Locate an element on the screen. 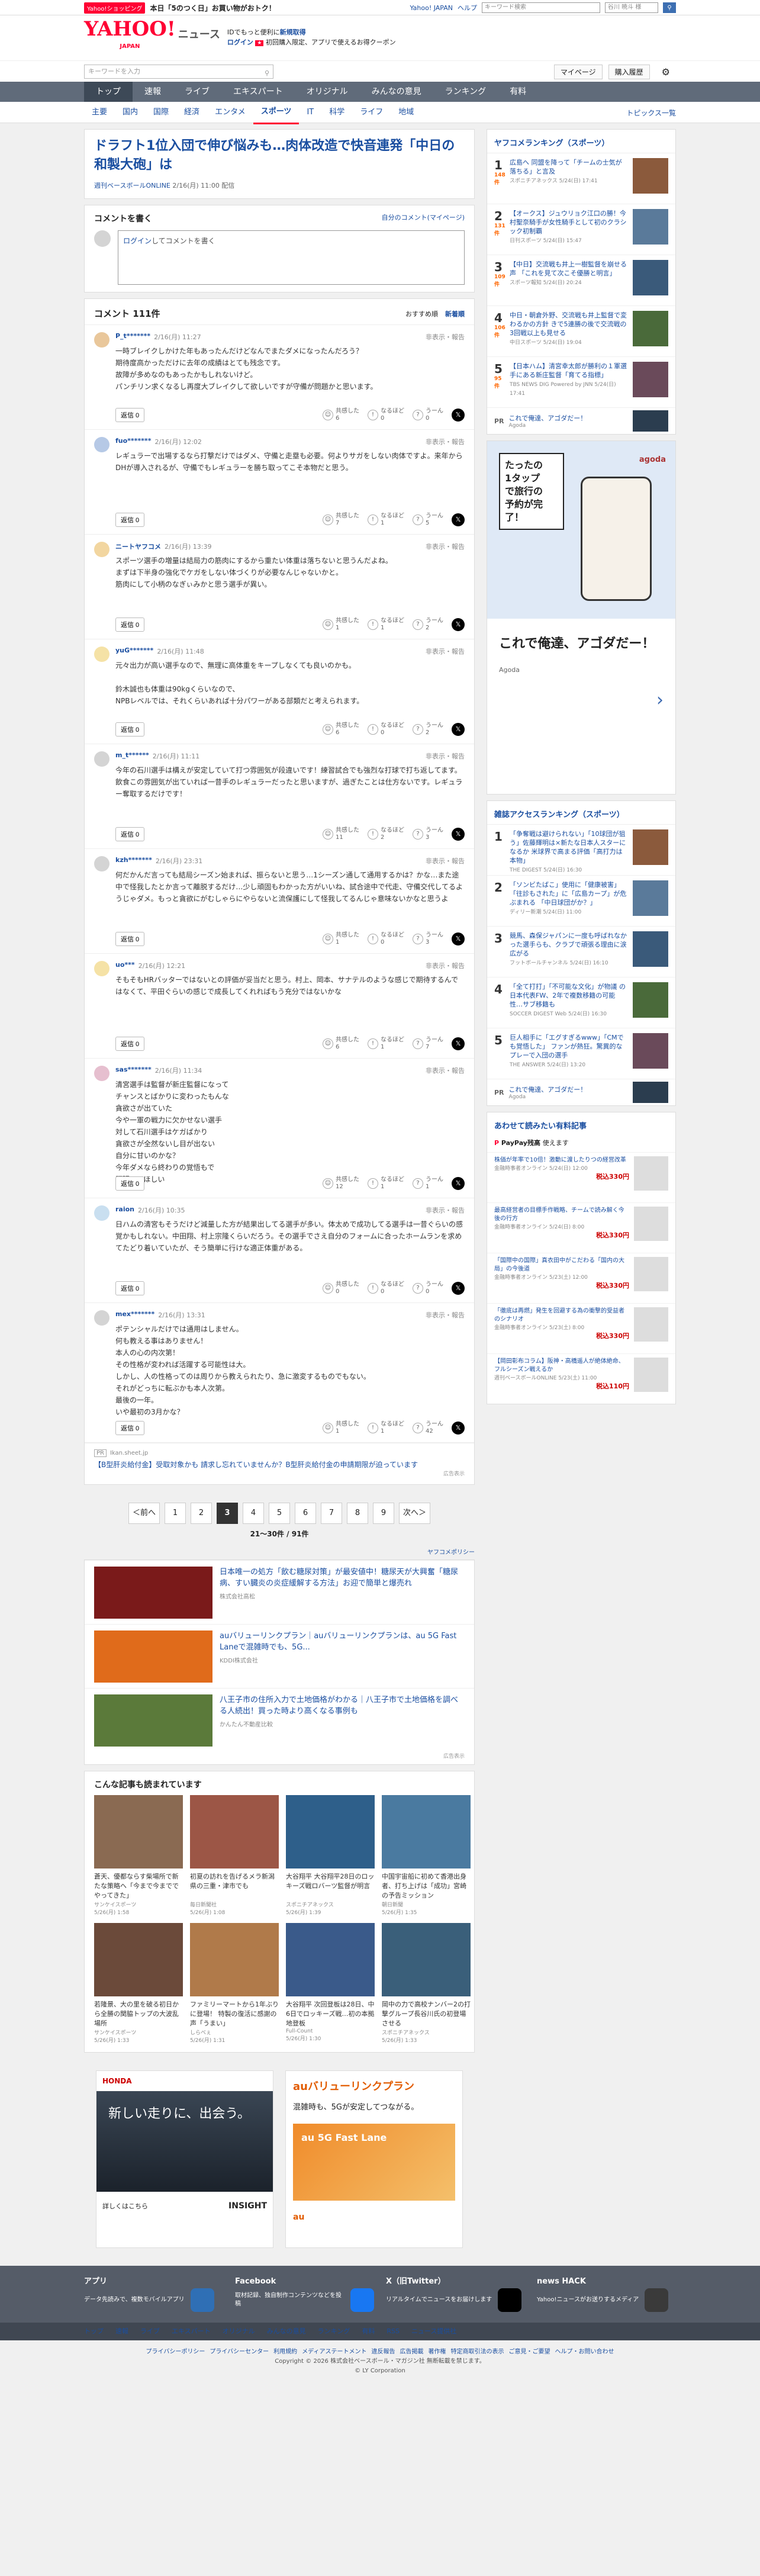  pr-row: PR これで俺達、アゴダだー！ Agoda is located at coordinates (581, 421).